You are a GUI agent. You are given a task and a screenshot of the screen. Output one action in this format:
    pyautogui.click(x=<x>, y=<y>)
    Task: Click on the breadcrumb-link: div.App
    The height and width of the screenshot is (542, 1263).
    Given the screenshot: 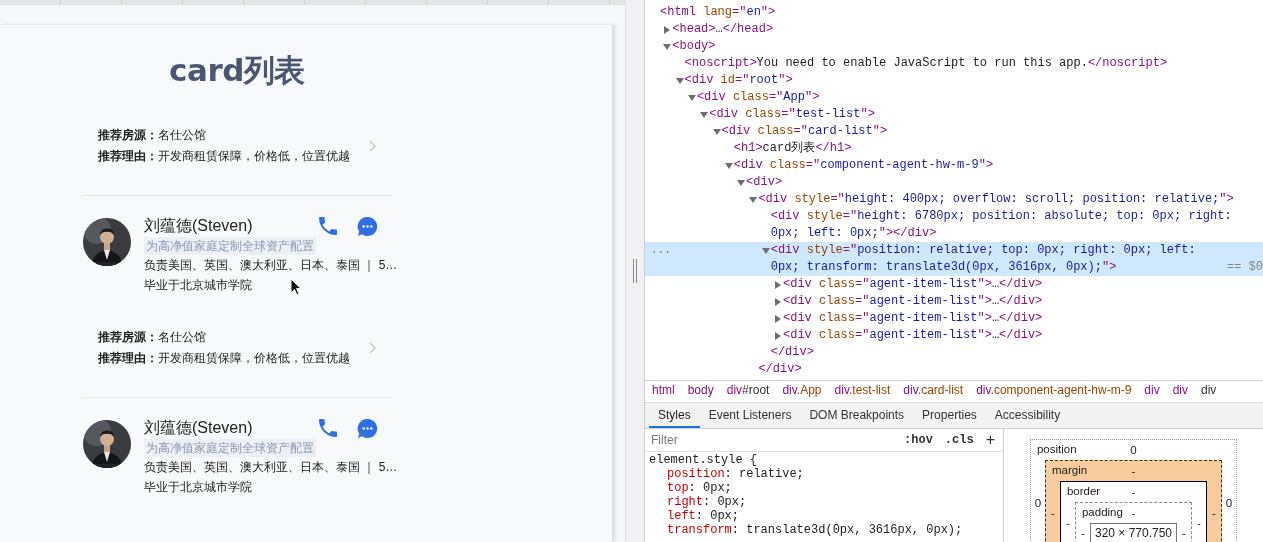 What is the action you would take?
    pyautogui.click(x=802, y=390)
    